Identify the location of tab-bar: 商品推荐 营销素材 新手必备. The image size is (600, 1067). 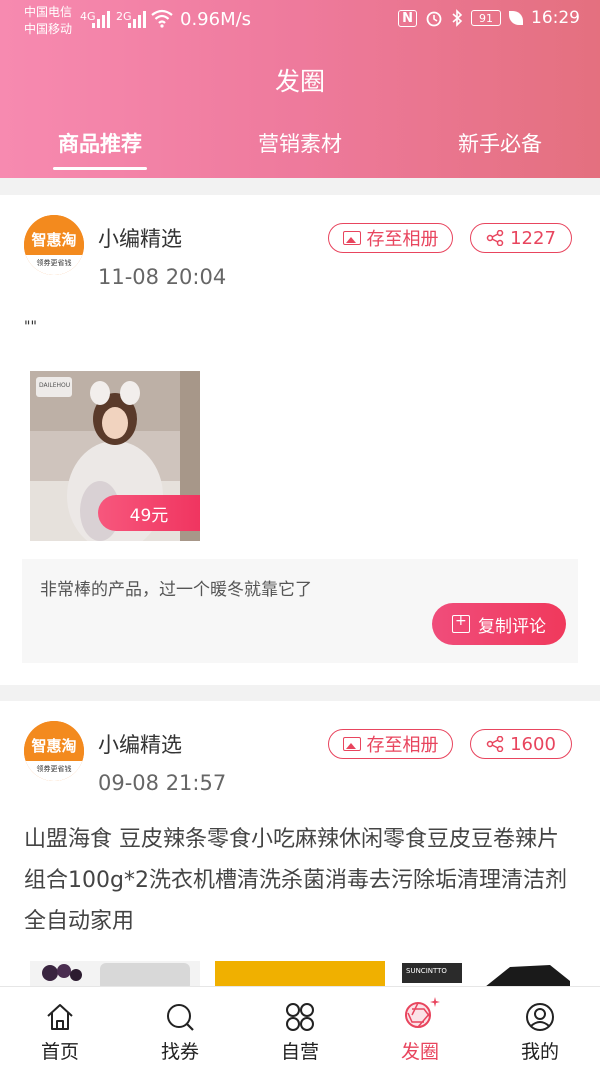
(300, 153).